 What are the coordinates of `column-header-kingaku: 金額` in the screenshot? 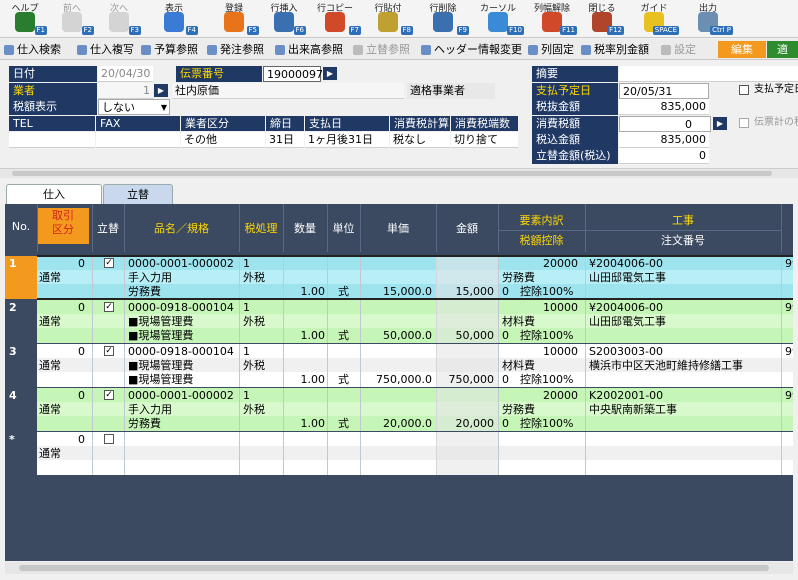 It's located at (467, 228).